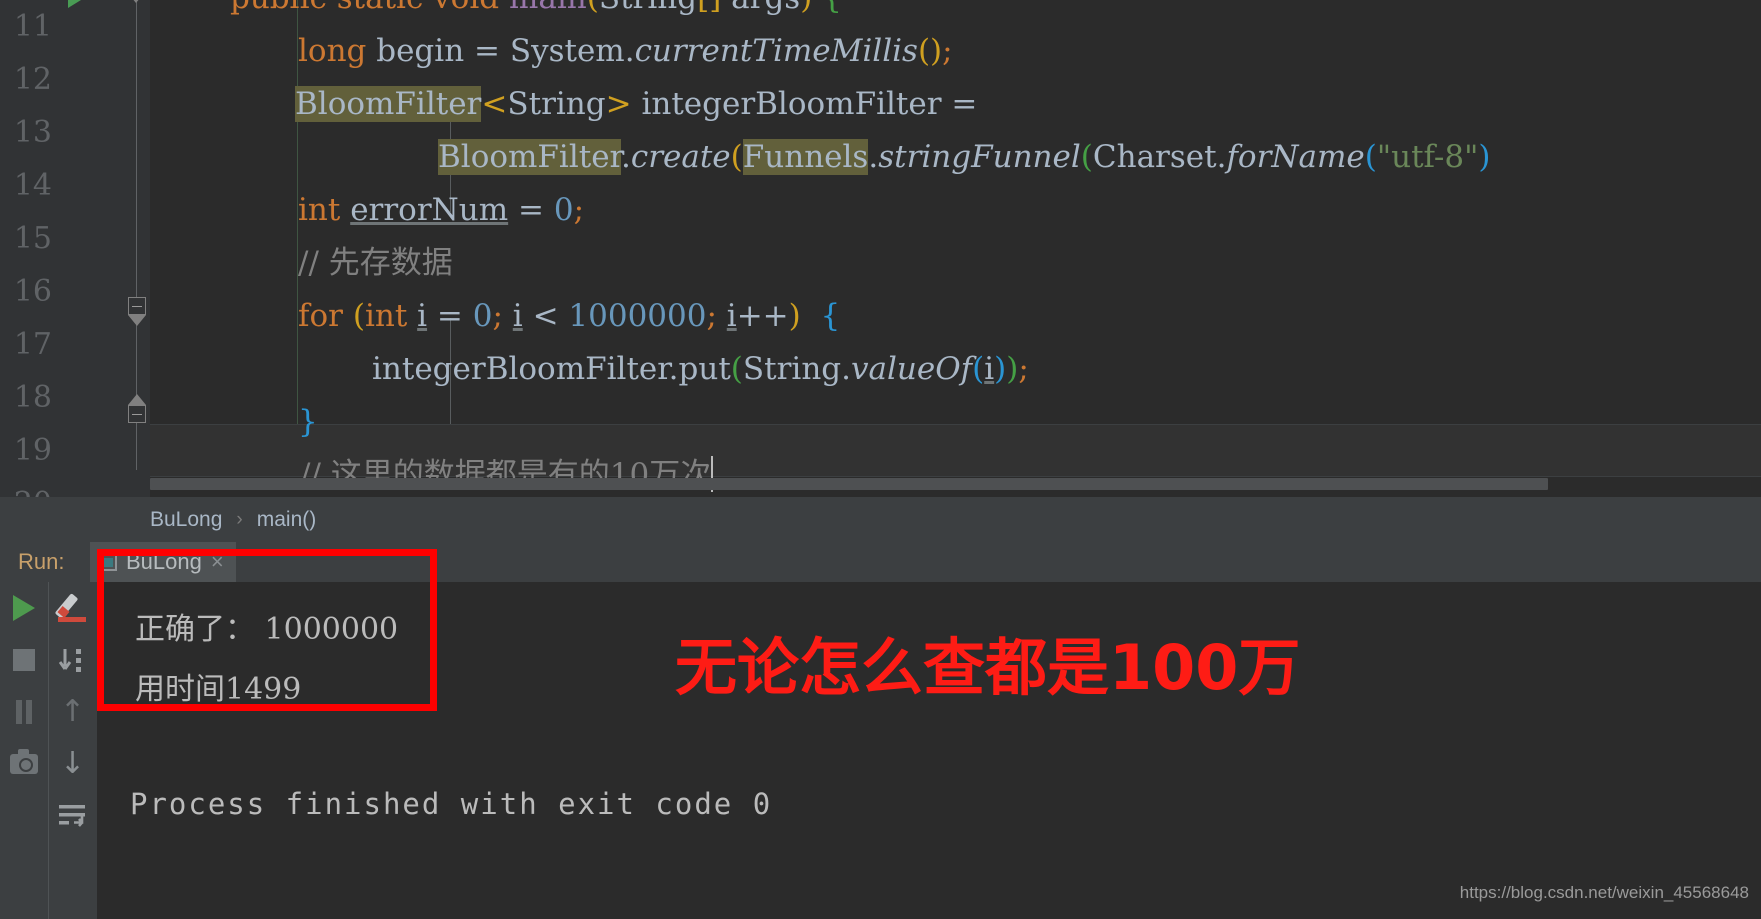  I want to click on code-line-11: public static void main(String[] args) {, so click(955, 12).